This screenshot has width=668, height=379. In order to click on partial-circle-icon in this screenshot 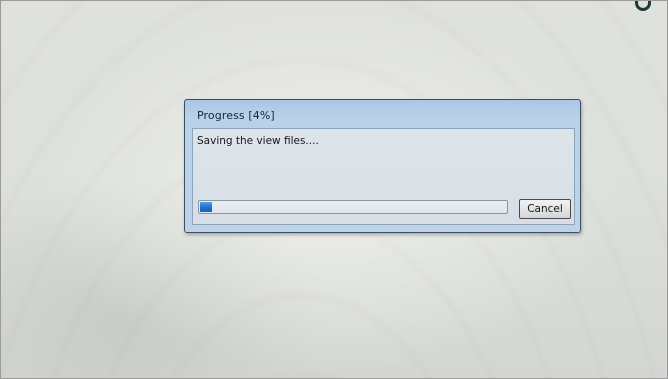, I will do `click(643, 6)`.